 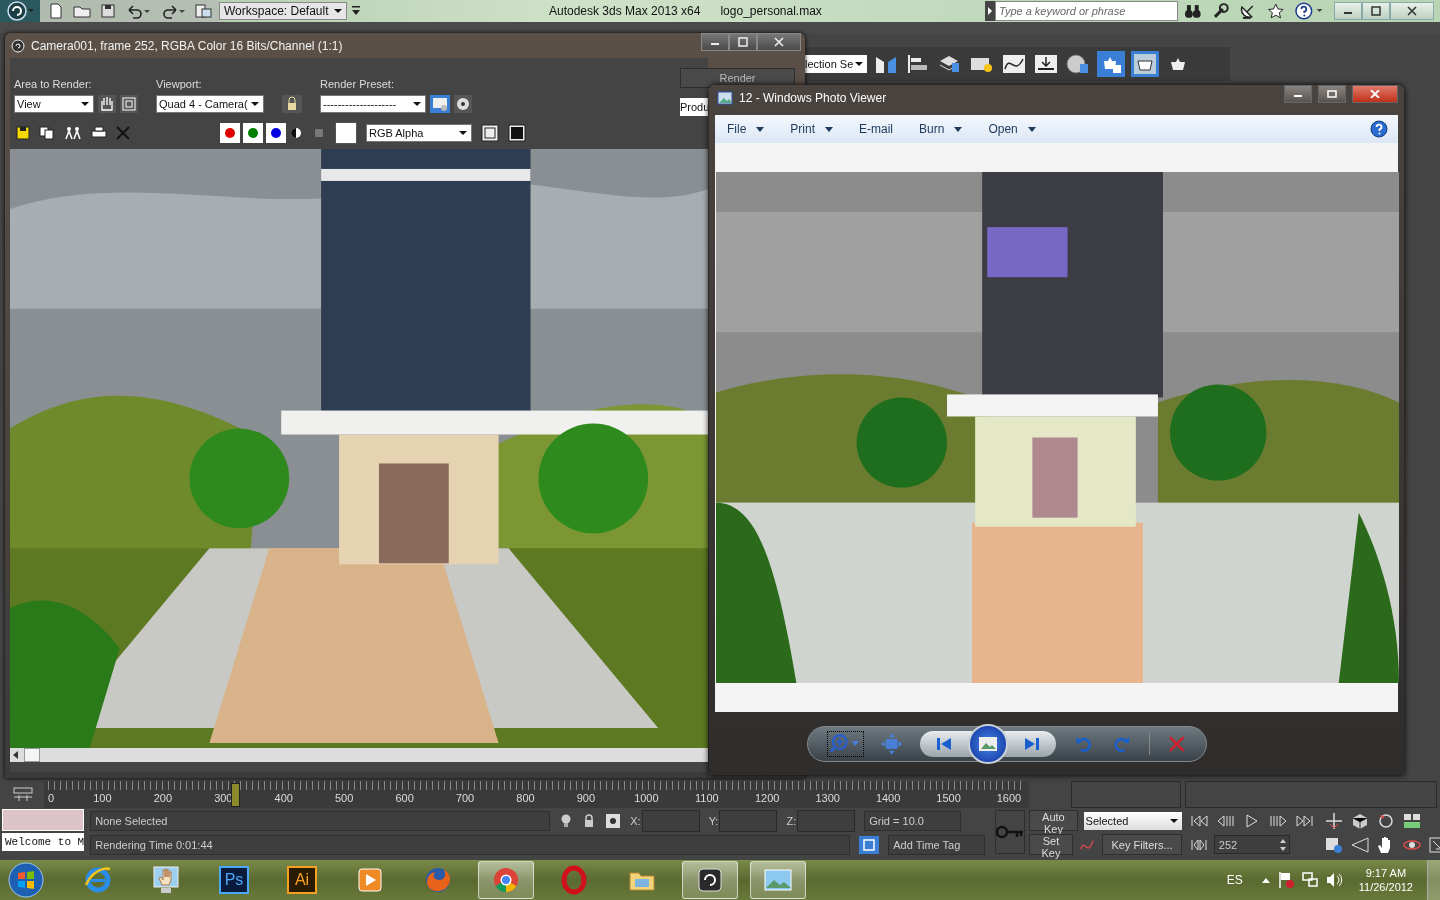 I want to click on listener-field, so click(x=43, y=820).